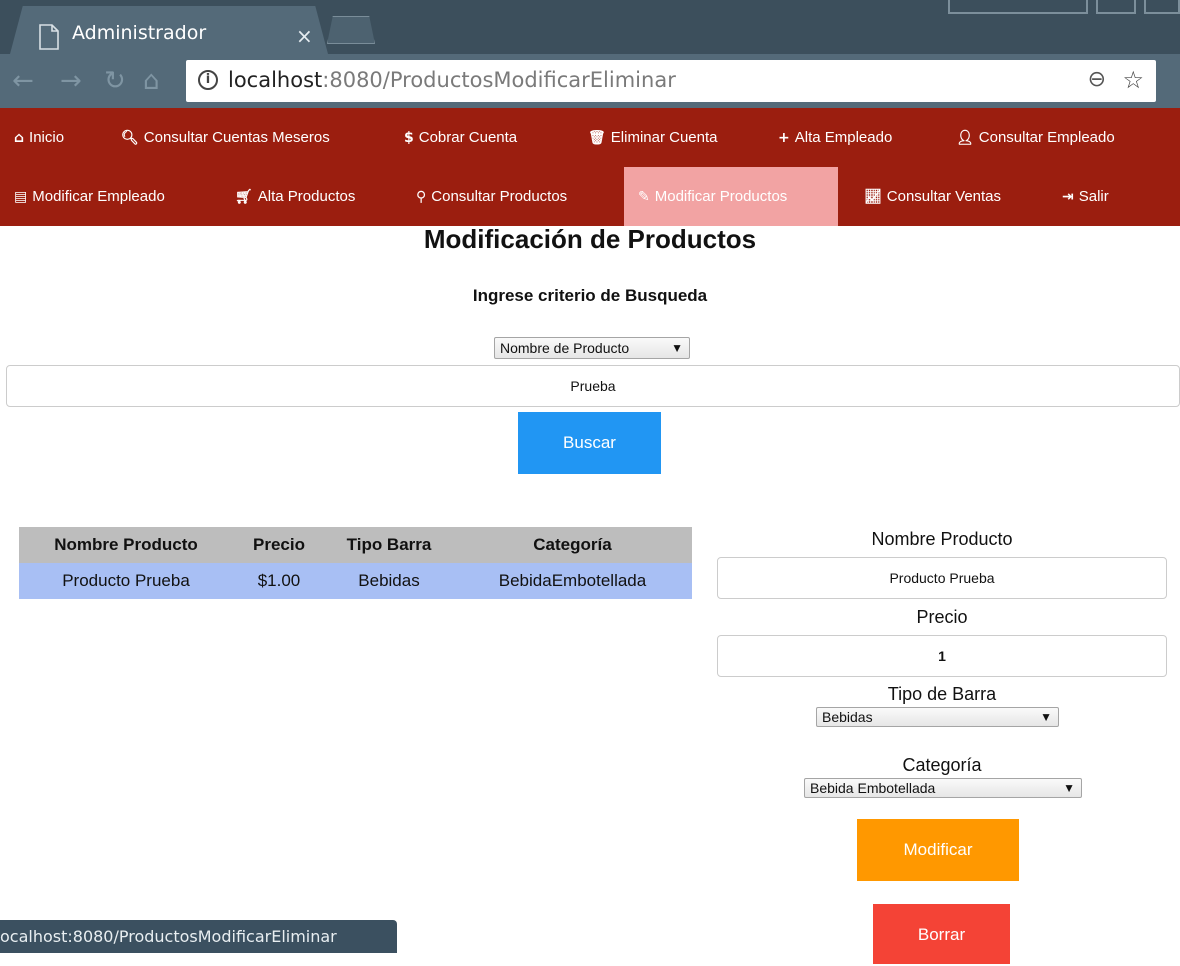 The height and width of the screenshot is (966, 1180). I want to click on id-card-icon: ▤, so click(21, 197).